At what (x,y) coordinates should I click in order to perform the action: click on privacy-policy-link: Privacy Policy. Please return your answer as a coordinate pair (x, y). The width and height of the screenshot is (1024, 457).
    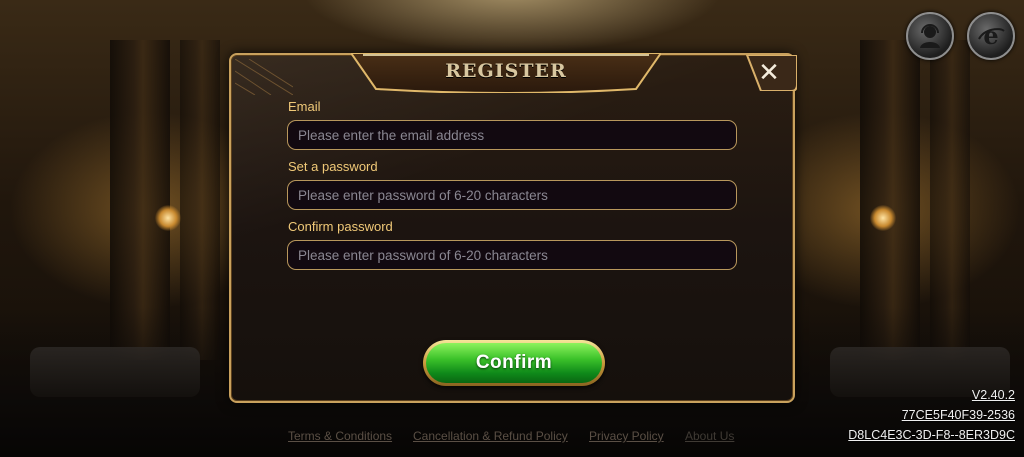
    Looking at the image, I should click on (626, 436).